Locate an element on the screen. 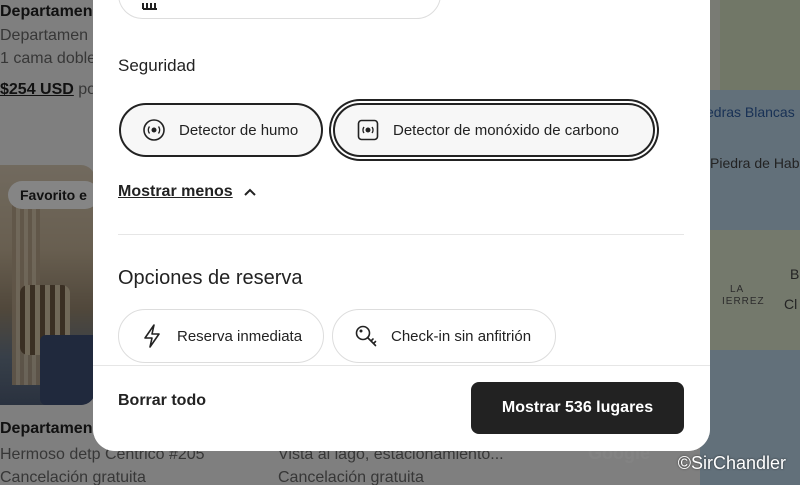 The height and width of the screenshot is (485, 800). option-label: Detector de humo is located at coordinates (239, 130).